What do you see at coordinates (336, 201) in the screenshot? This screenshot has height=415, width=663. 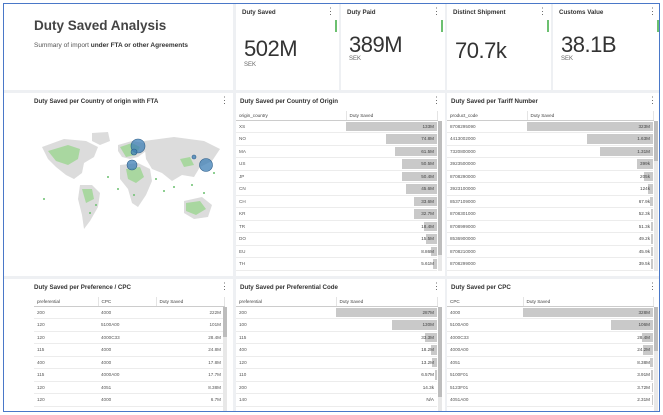 I see `table-row: CH 33.6M` at bounding box center [336, 201].